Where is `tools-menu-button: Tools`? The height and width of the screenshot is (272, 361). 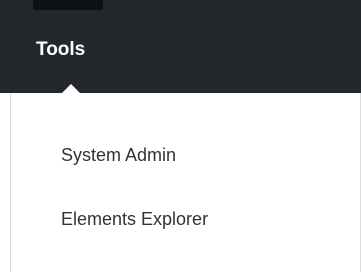 tools-menu-button: Tools is located at coordinates (60, 50).